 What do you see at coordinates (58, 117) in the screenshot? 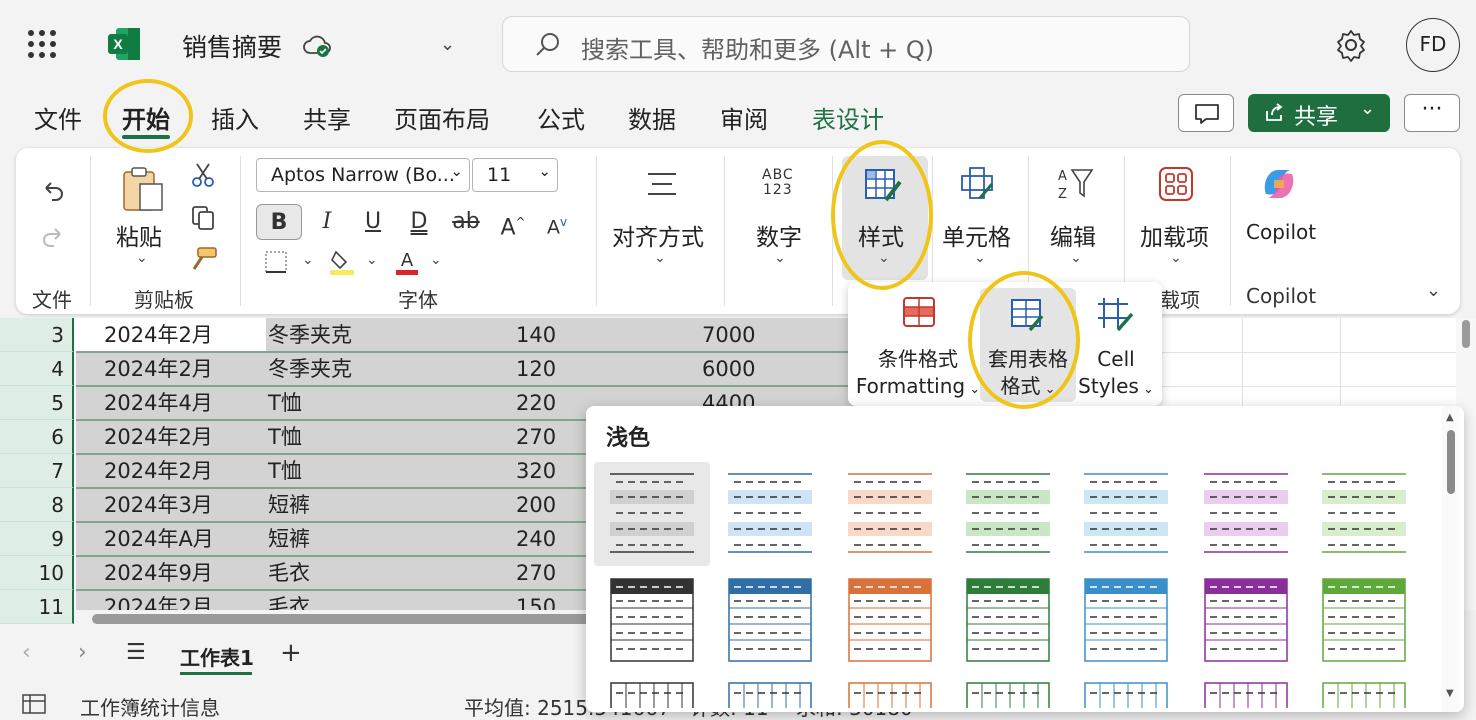
I see `tab-file: 文件` at bounding box center [58, 117].